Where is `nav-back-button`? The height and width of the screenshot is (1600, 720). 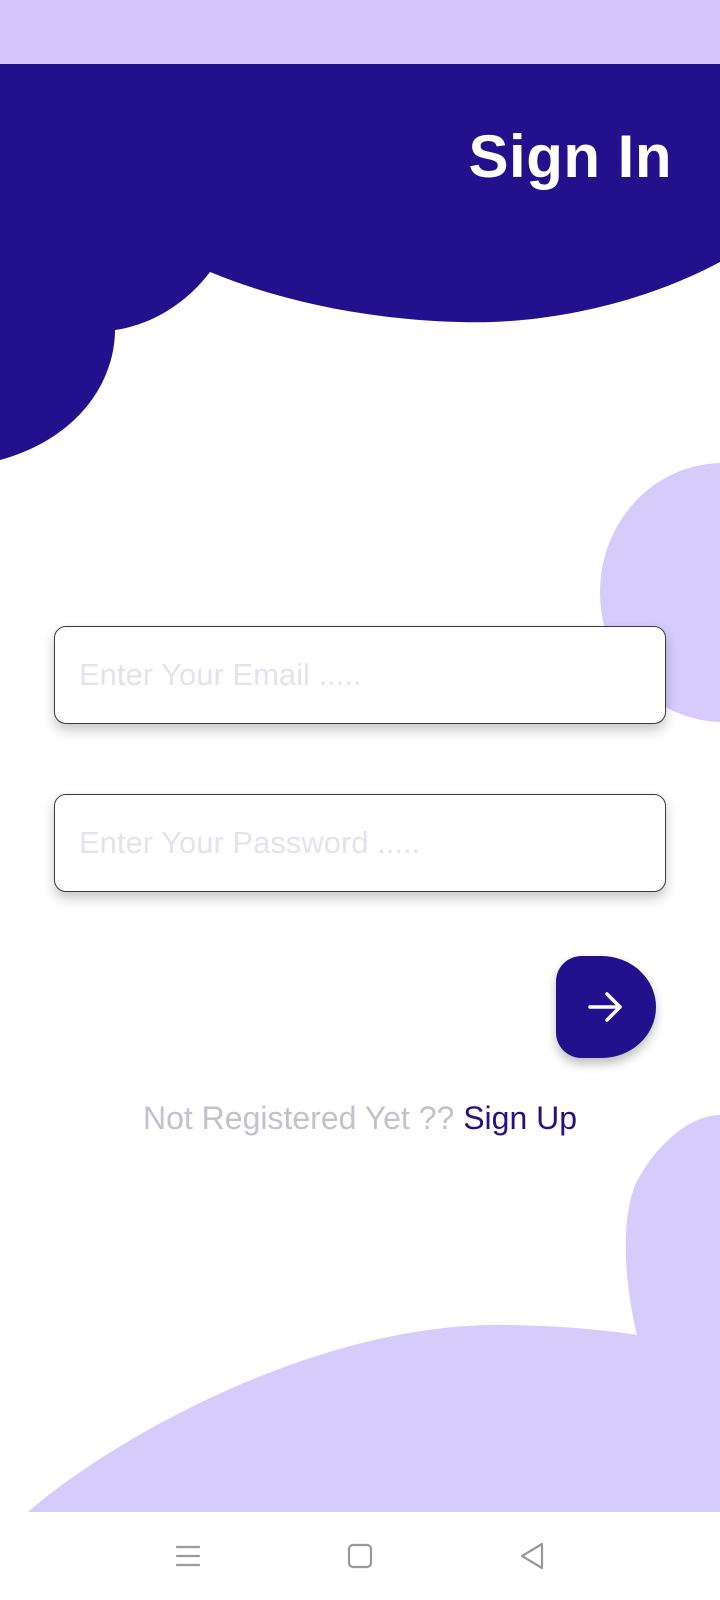 nav-back-button is located at coordinates (532, 1556).